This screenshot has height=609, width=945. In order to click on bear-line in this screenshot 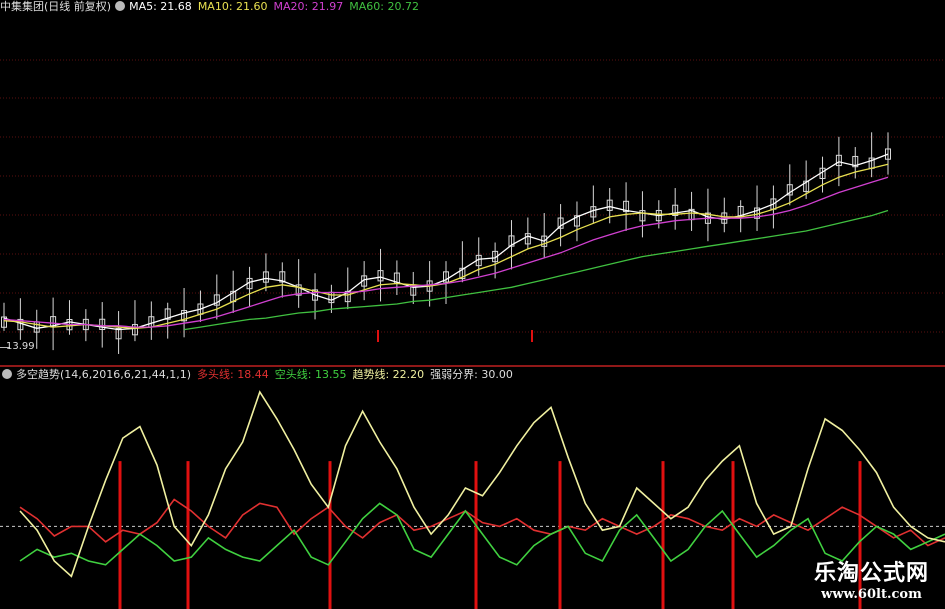, I will do `click(482, 534)`.